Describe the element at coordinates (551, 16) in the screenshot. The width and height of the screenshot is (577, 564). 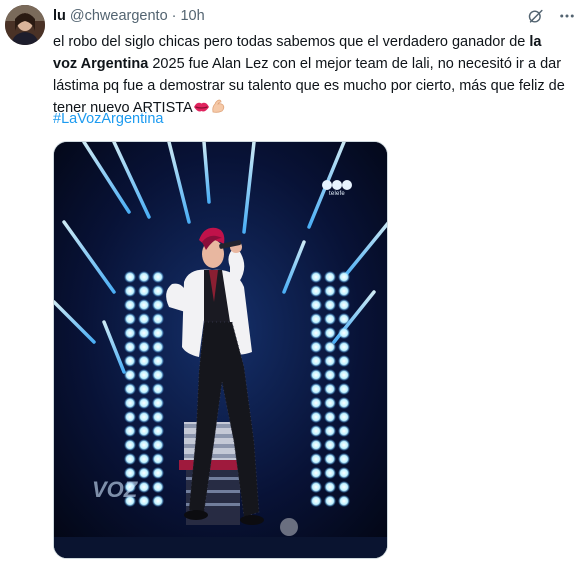
I see `header-actions` at that location.